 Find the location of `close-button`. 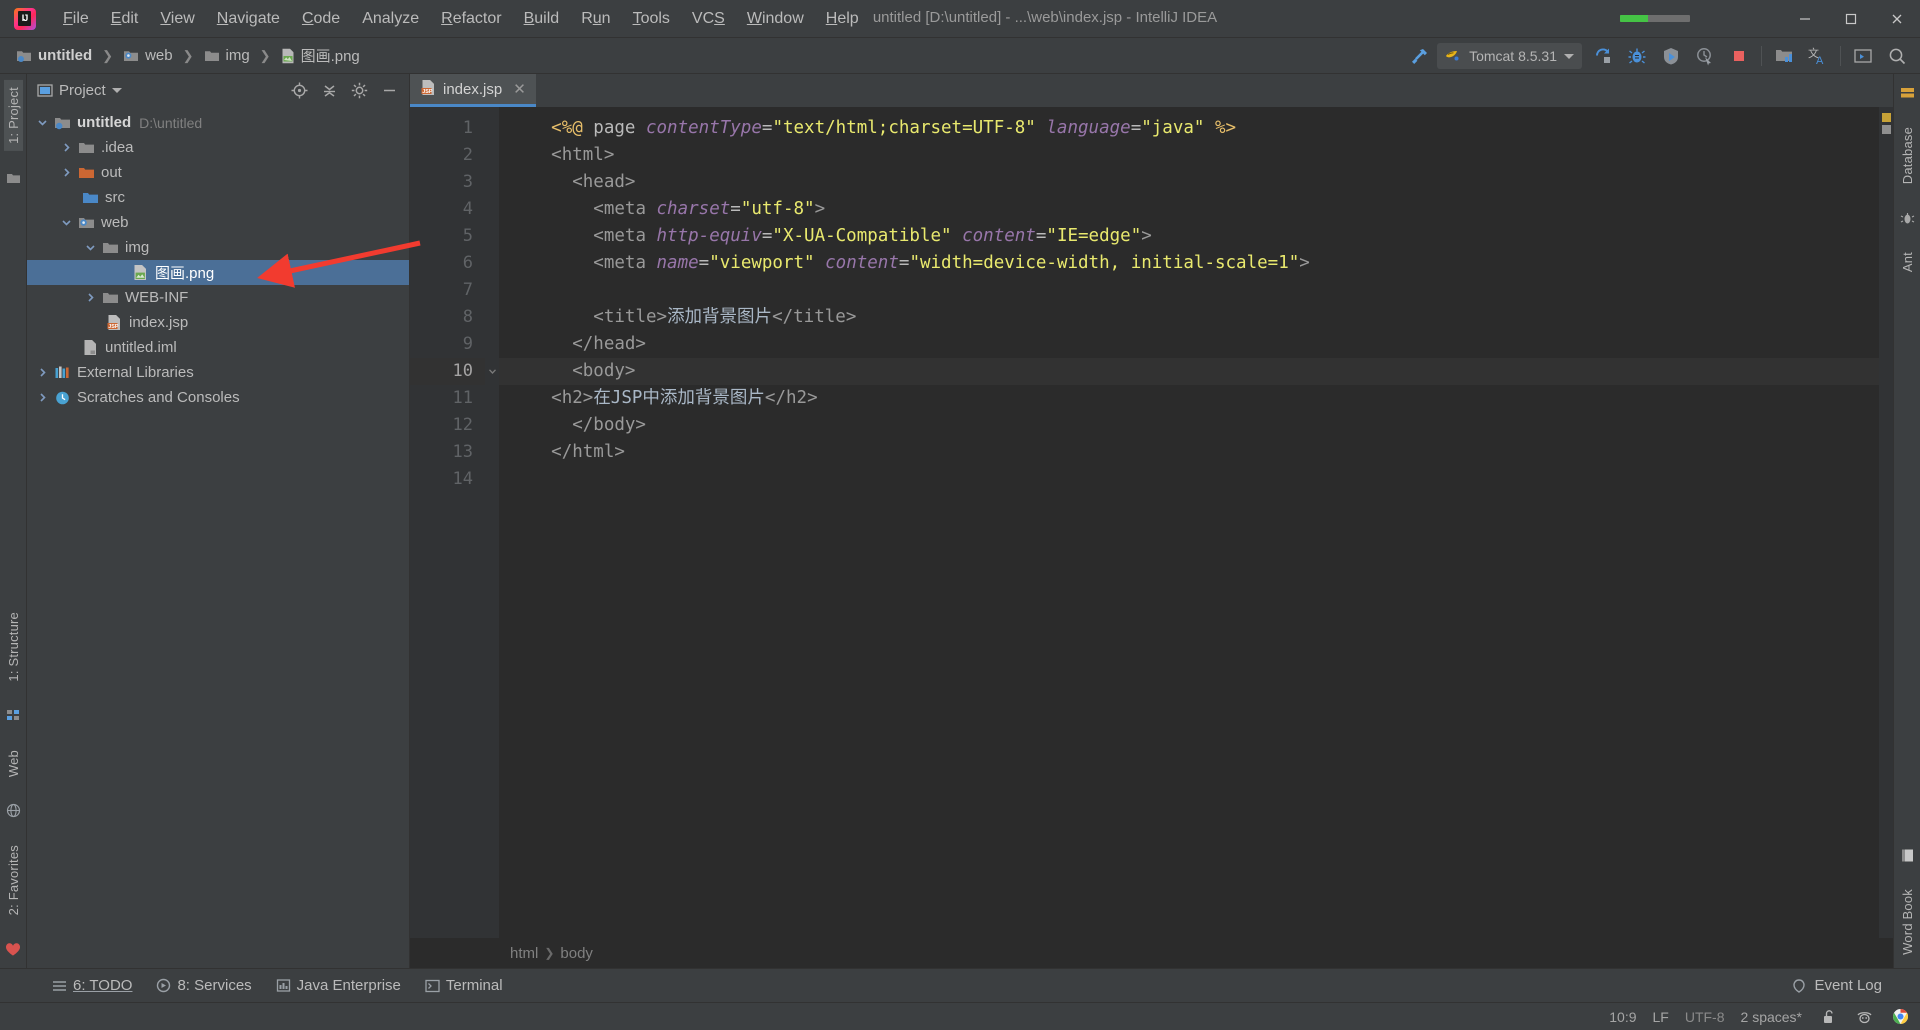

close-button is located at coordinates (1897, 19).